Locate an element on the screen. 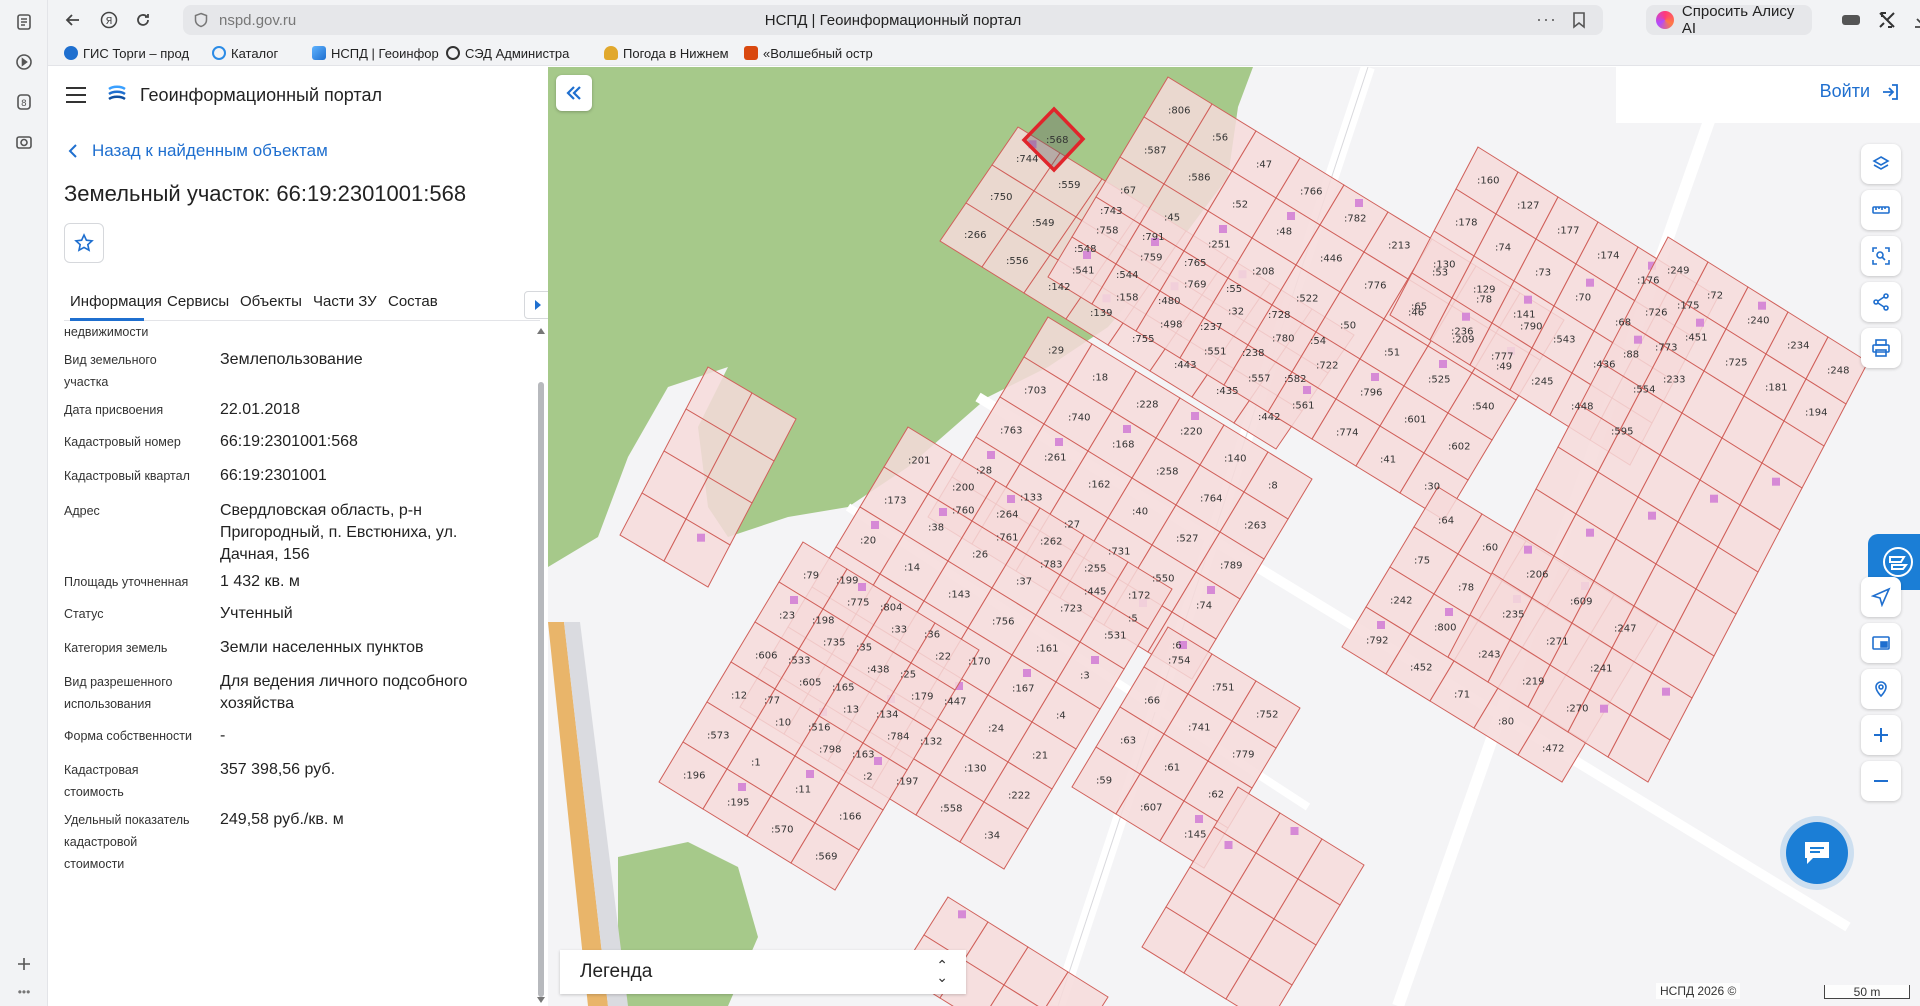 The height and width of the screenshot is (1006, 1920). minimap-button is located at coordinates (1881, 643).